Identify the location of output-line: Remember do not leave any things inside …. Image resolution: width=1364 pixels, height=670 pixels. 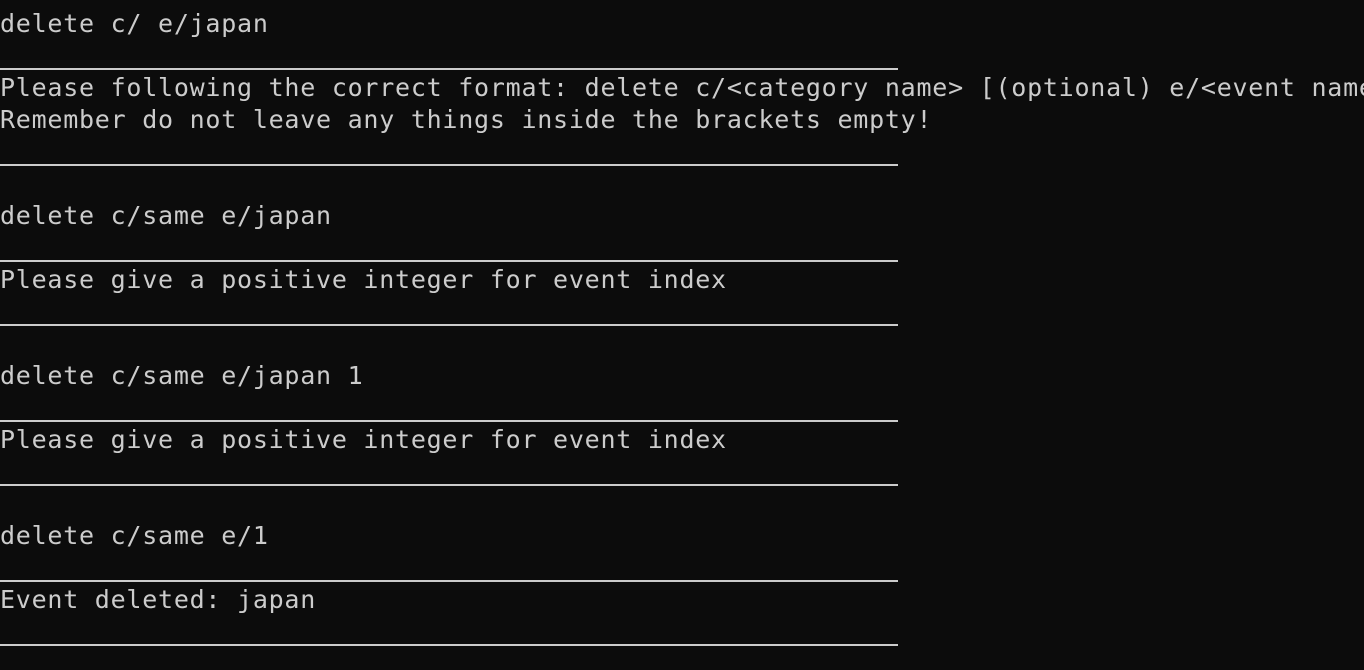
(466, 119).